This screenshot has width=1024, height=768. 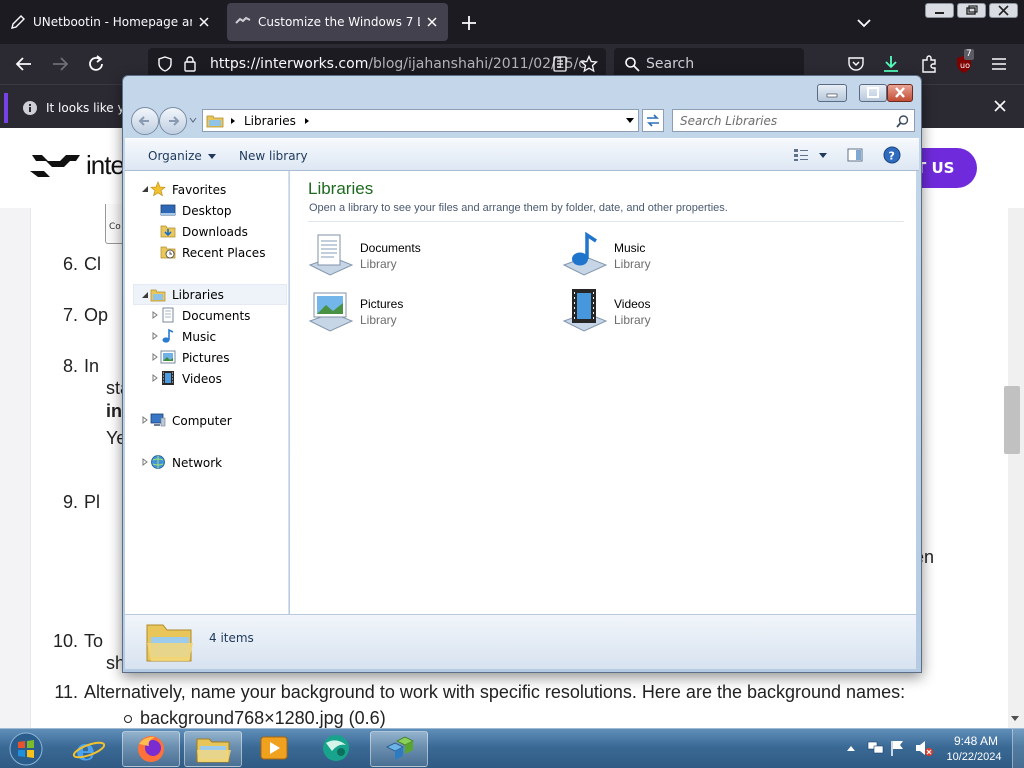 What do you see at coordinates (207, 462) in the screenshot?
I see `nav-network: Network` at bounding box center [207, 462].